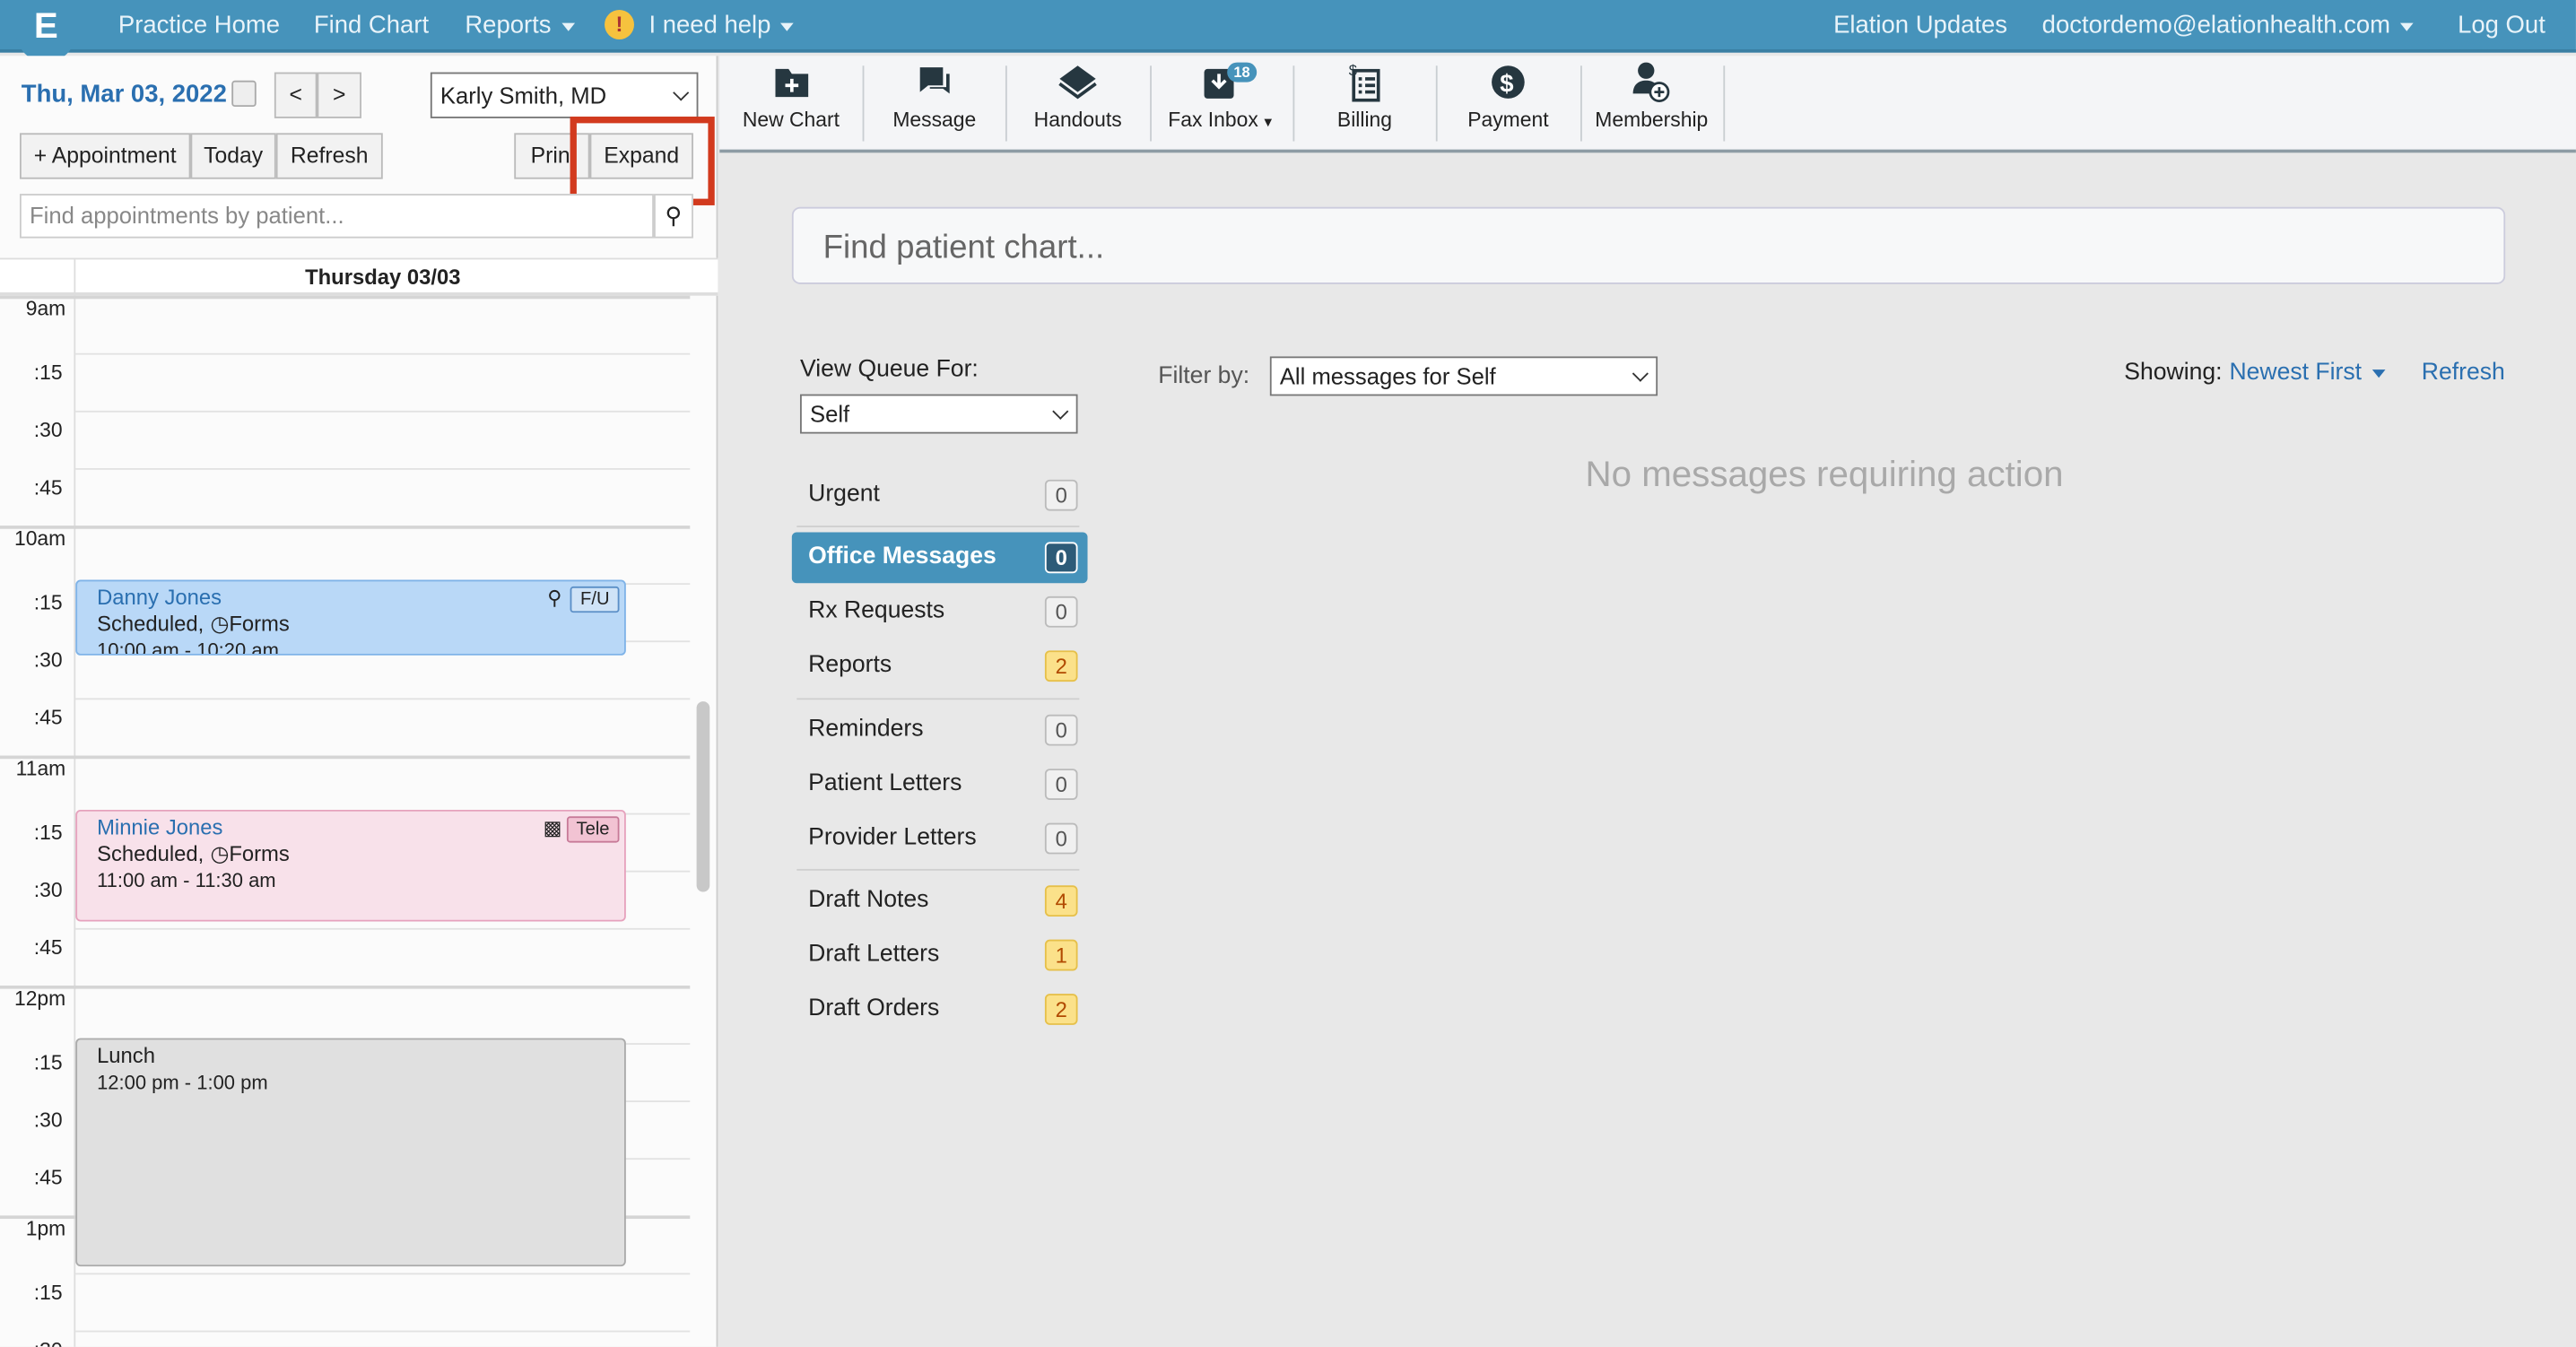 Image resolution: width=2576 pixels, height=1347 pixels. Describe the element at coordinates (938, 414) in the screenshot. I see `queue-select: Self` at that location.